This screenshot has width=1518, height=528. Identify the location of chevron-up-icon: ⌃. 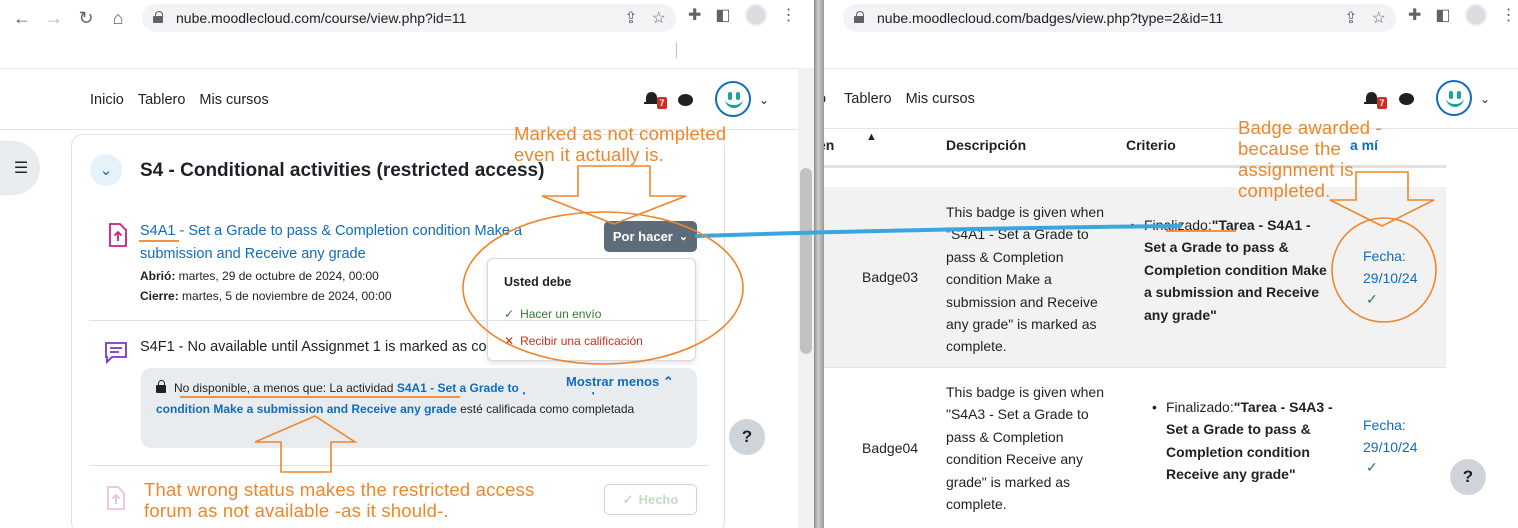
(668, 381).